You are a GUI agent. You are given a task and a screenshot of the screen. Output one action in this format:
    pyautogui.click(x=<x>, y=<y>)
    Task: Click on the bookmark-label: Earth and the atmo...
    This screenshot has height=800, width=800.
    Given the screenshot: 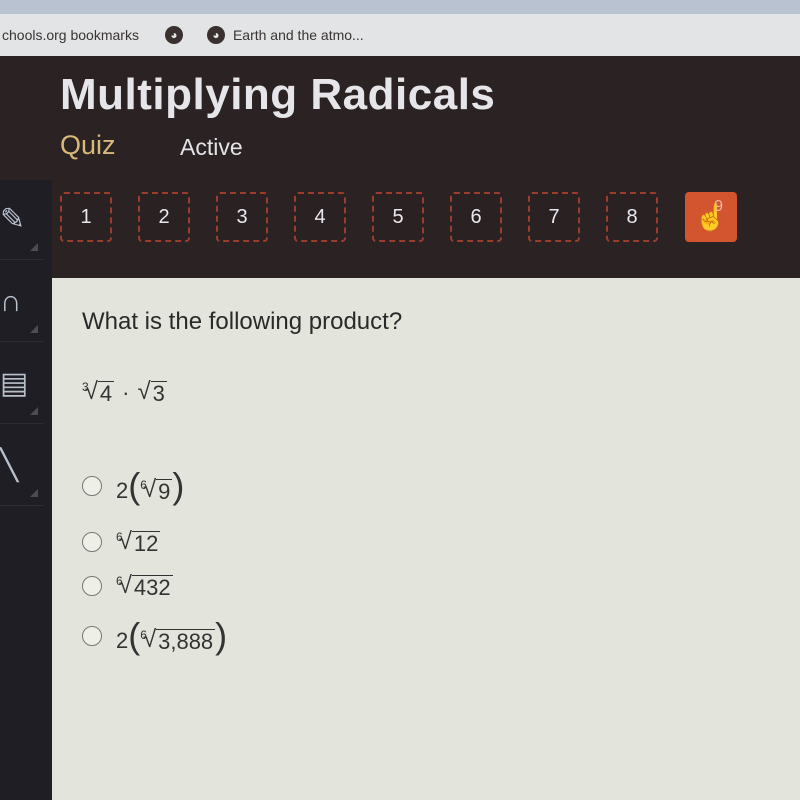 What is the action you would take?
    pyautogui.click(x=298, y=35)
    